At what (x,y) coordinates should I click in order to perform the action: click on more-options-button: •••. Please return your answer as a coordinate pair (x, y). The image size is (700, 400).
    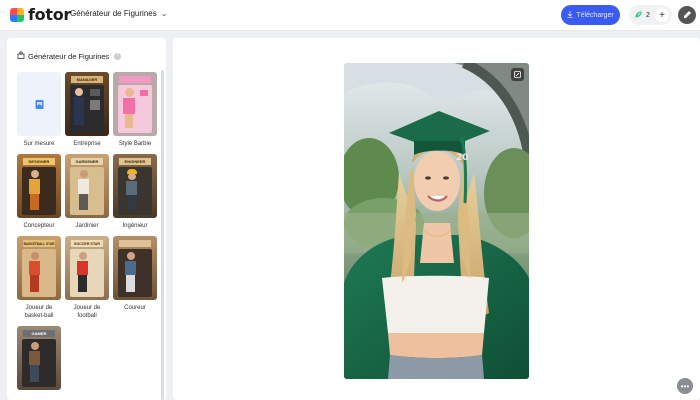
    Looking at the image, I should click on (685, 386).